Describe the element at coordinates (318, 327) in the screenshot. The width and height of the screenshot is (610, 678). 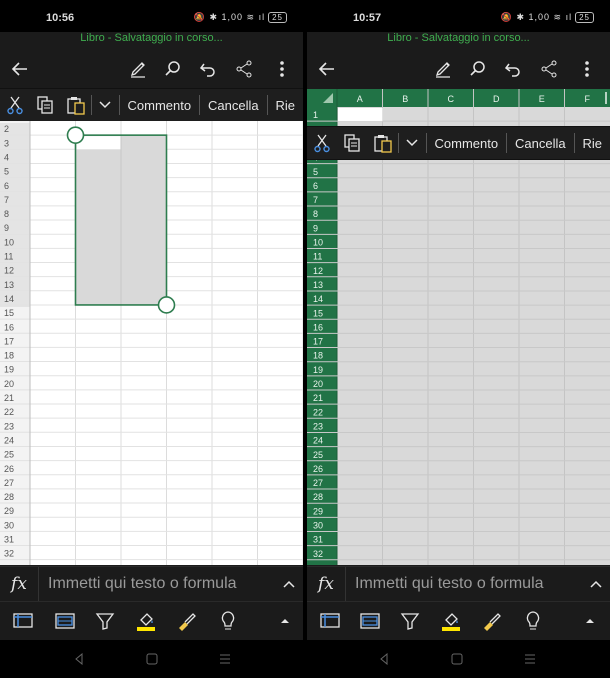
I see `row-number: 16` at that location.